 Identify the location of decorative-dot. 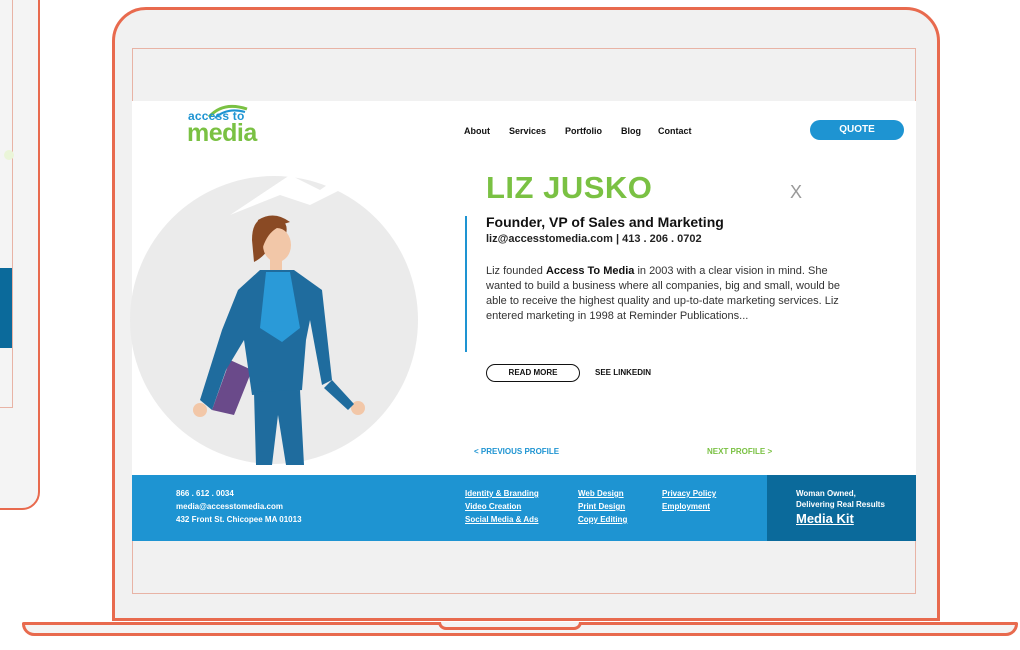
(9, 155).